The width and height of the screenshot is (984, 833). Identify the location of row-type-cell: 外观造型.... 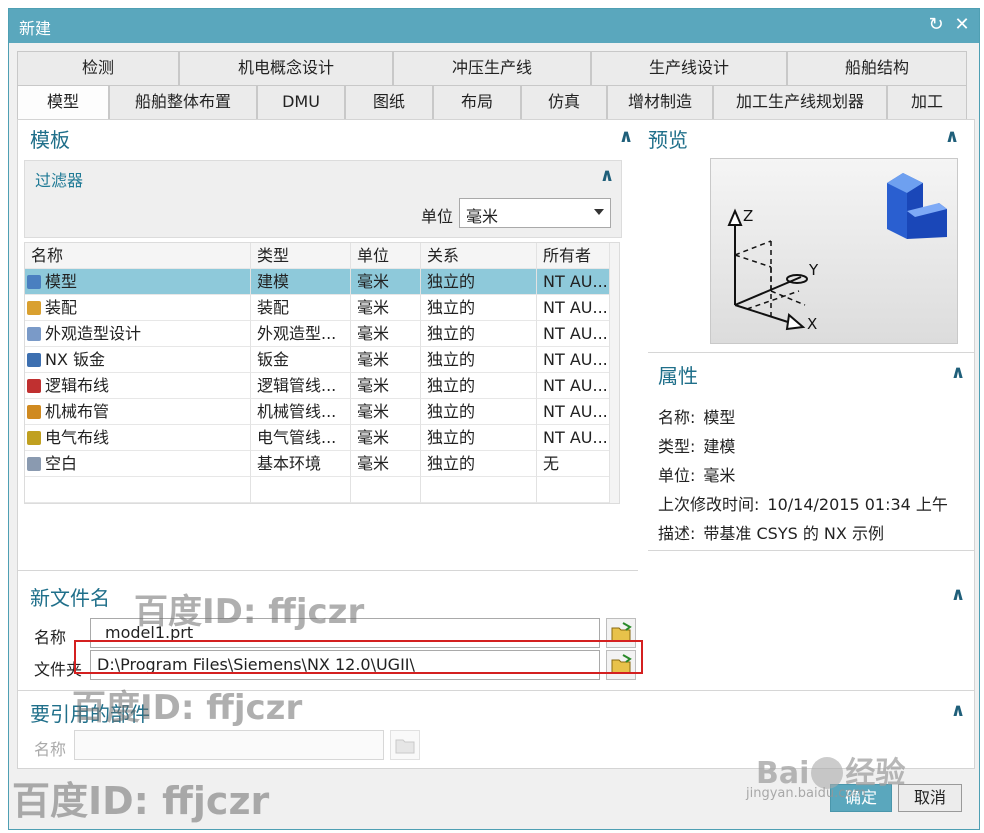
(301, 334).